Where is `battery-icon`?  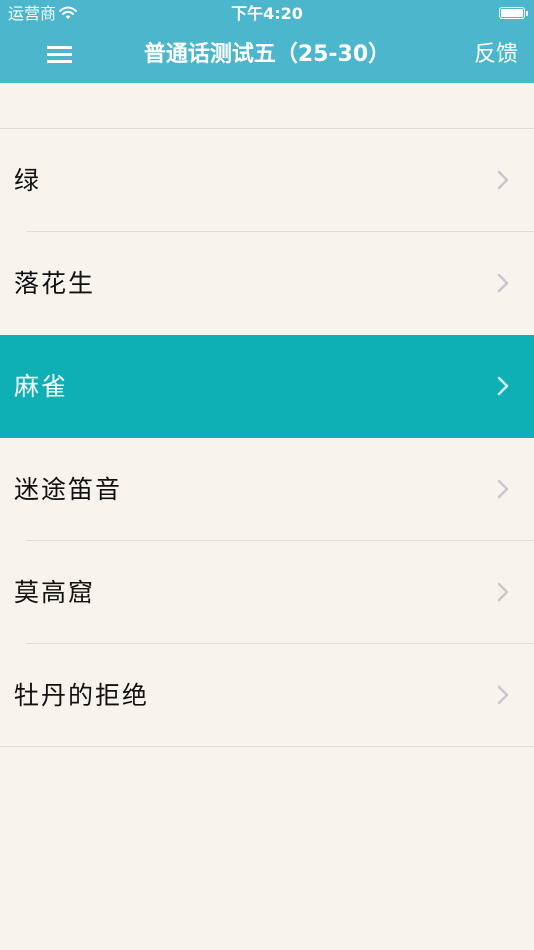 battery-icon is located at coordinates (512, 13).